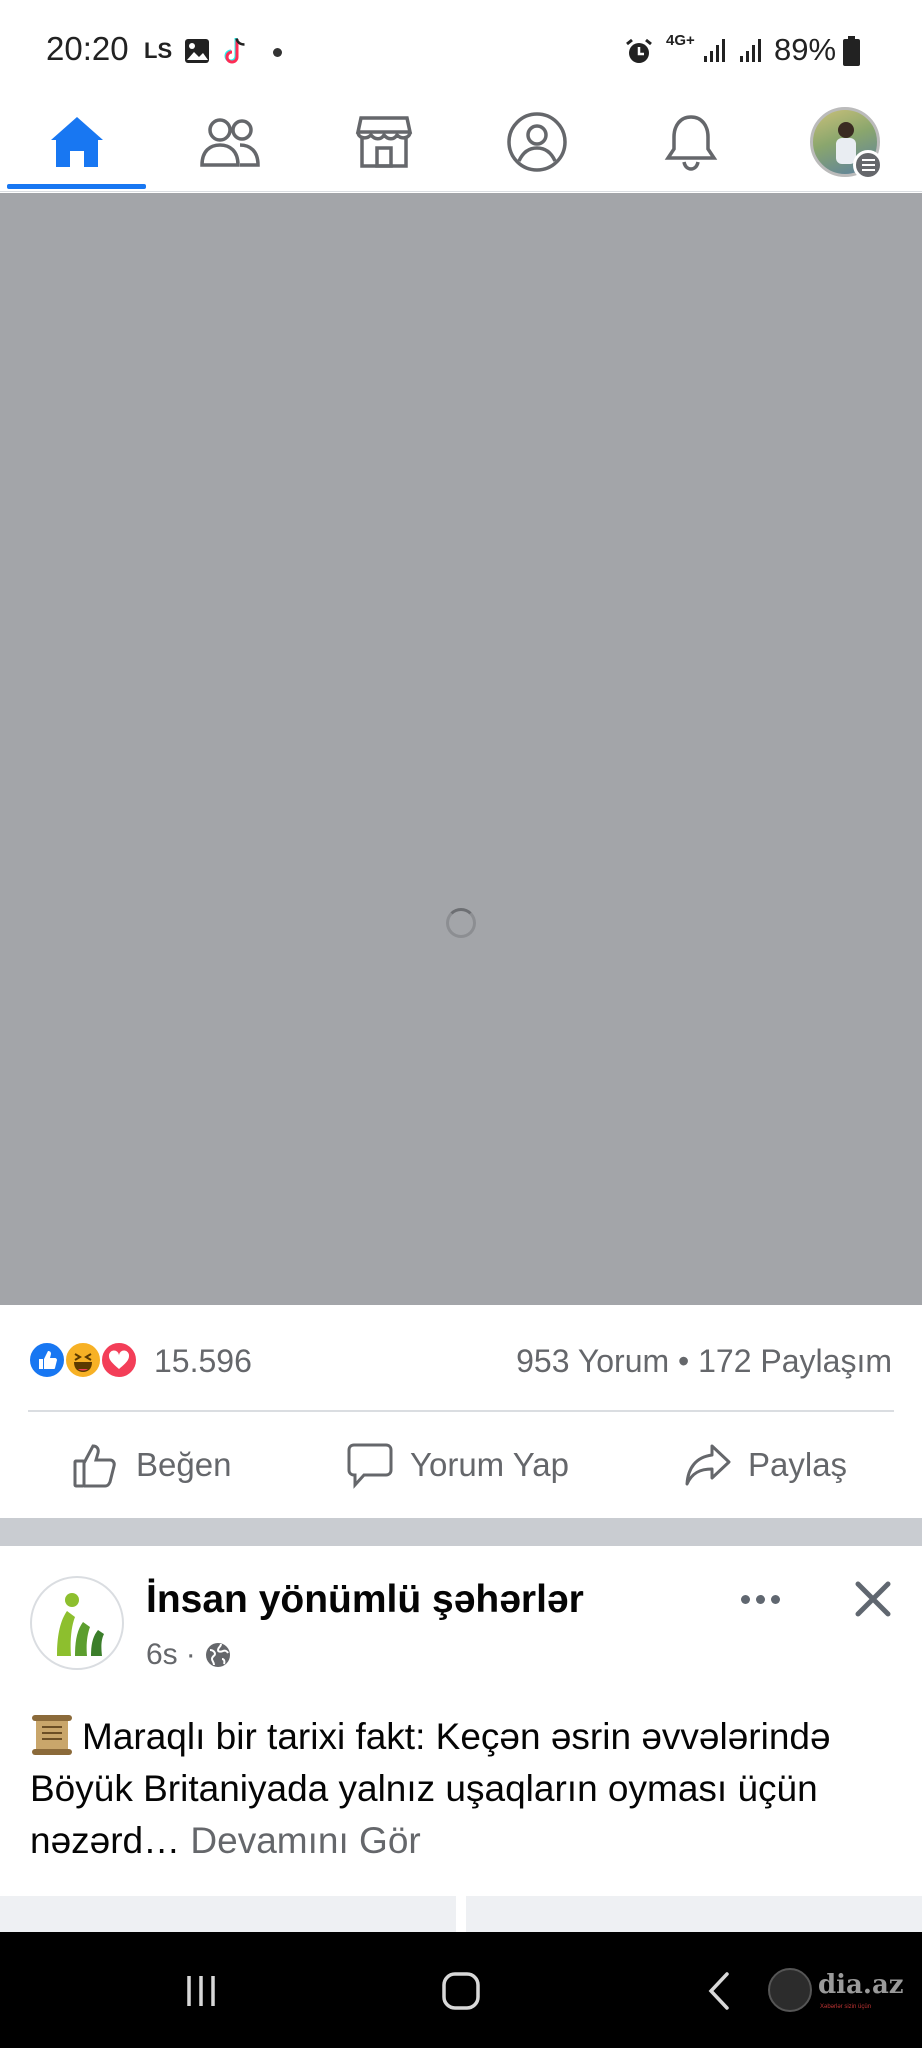 This screenshot has width=922, height=2048. I want to click on share-button: Paylaş, so click(765, 1465).